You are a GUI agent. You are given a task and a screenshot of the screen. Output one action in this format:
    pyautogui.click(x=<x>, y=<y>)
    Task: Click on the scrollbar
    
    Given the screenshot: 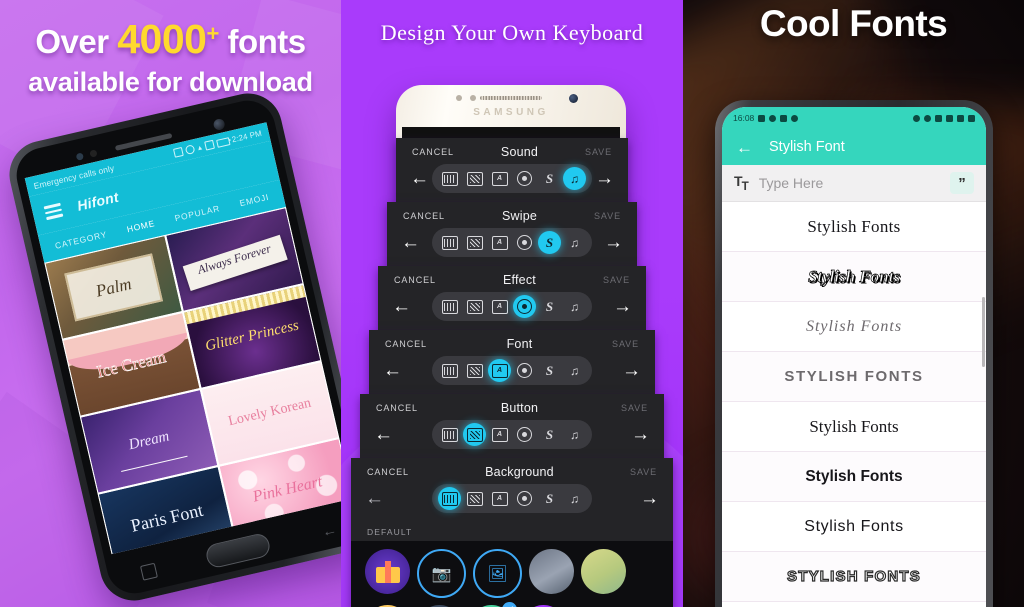 What is the action you would take?
    pyautogui.click(x=983, y=332)
    